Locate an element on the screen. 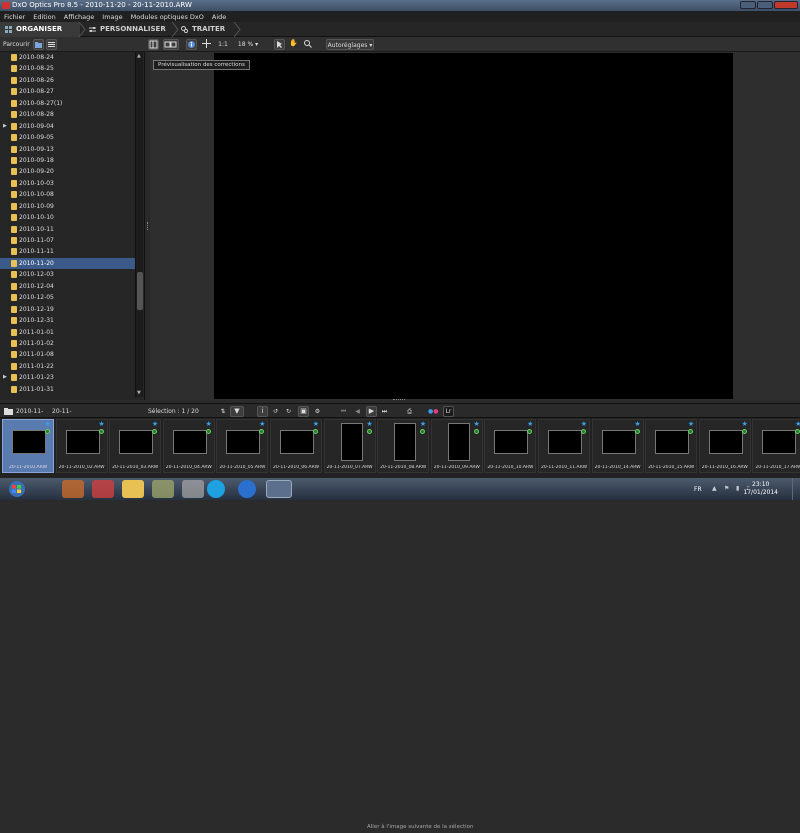  thumbnail: ★ 20-11-2010_14.ARW is located at coordinates (617, 446).